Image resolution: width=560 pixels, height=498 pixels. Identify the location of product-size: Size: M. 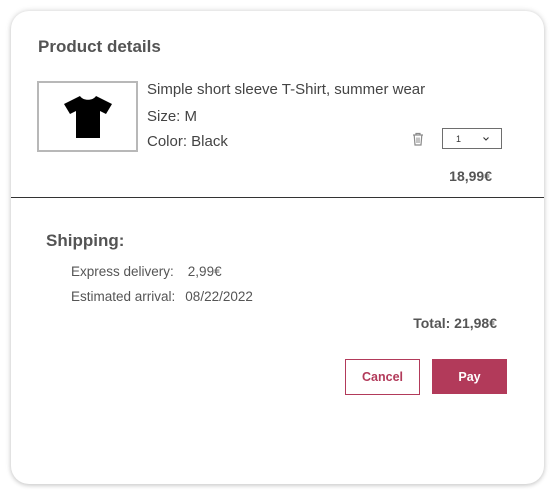
(172, 116).